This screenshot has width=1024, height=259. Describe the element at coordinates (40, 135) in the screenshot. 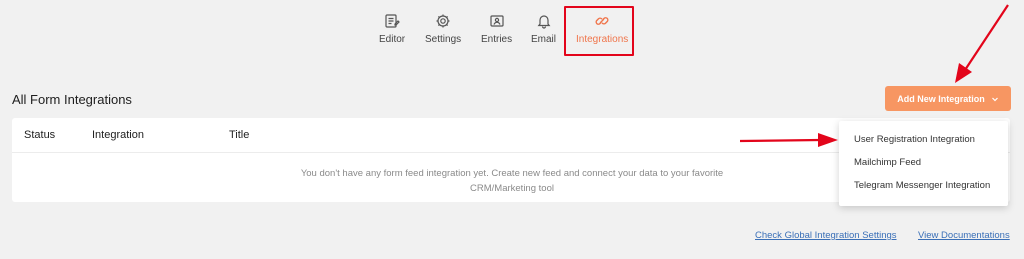

I see `column-header-status: Status` at that location.